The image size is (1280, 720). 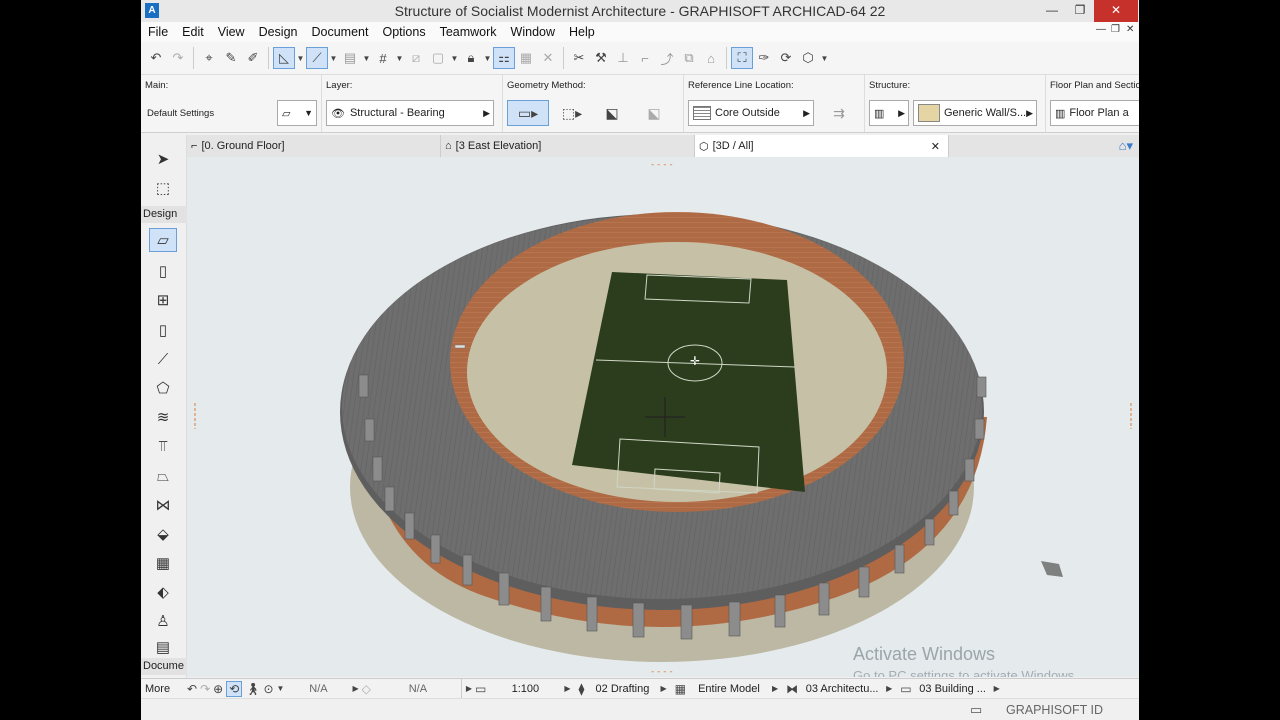 What do you see at coordinates (976, 710) in the screenshot?
I see `layout-icon: ▭` at bounding box center [976, 710].